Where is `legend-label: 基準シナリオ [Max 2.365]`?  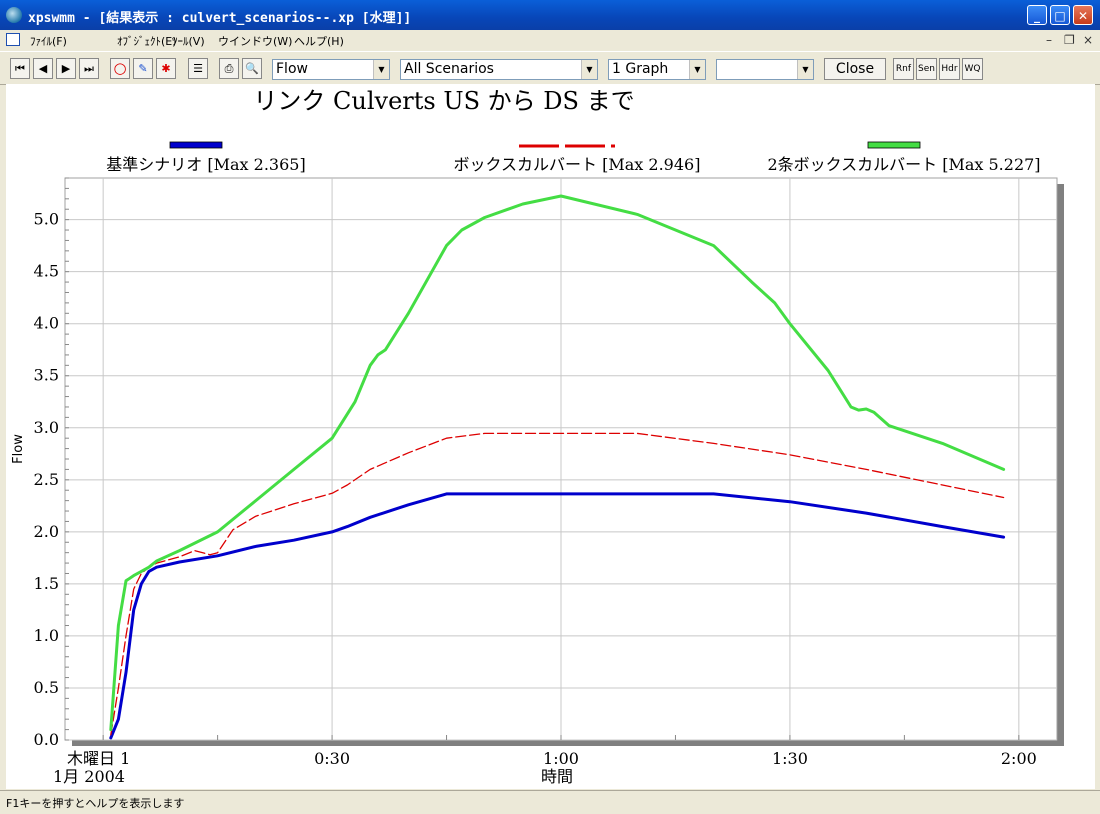 legend-label: 基準シナリオ [Max 2.365] is located at coordinates (205, 164).